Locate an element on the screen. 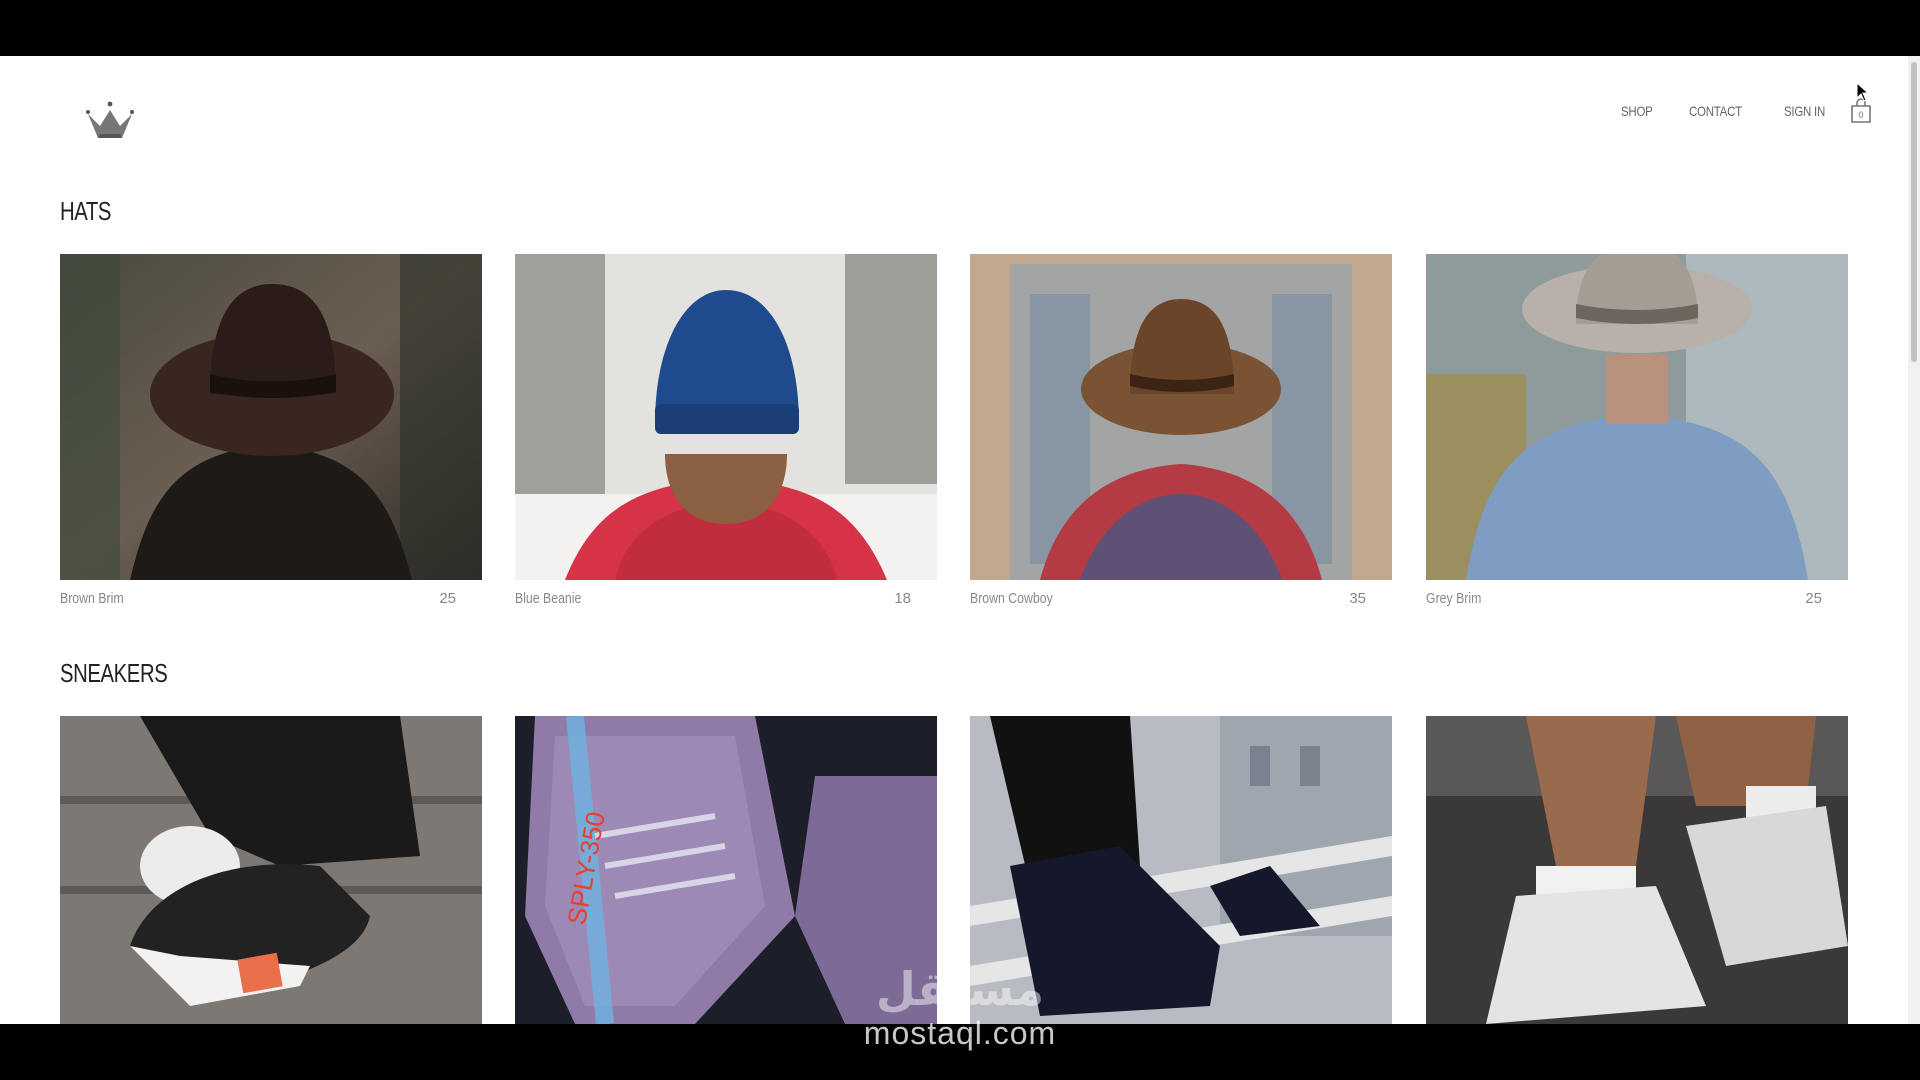 This screenshot has height=1080, width=1920. crown-logo-icon is located at coordinates (110, 121).